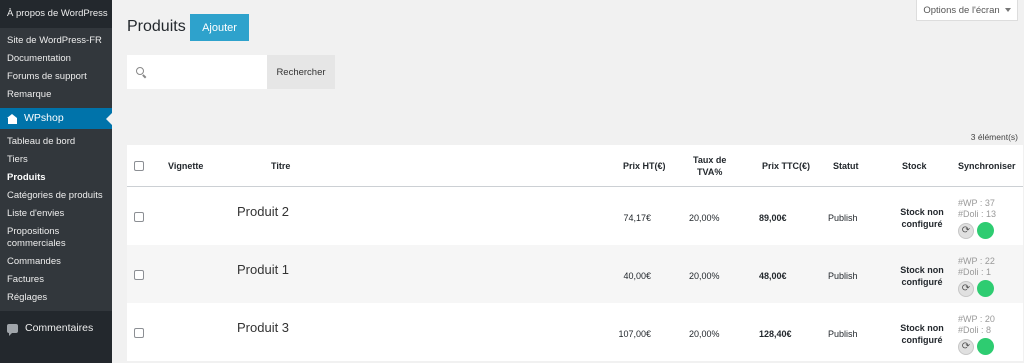  I want to click on column-tva-line2: TVA%, so click(710, 172).